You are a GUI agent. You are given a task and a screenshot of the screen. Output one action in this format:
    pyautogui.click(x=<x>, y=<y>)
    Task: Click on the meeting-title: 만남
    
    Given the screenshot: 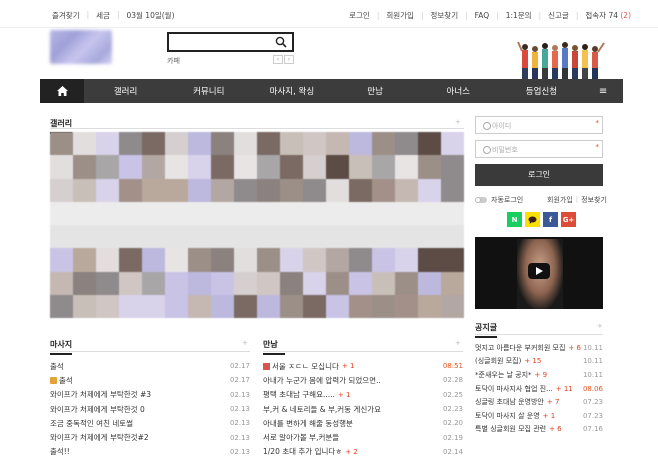 What is the action you would take?
    pyautogui.click(x=274, y=347)
    